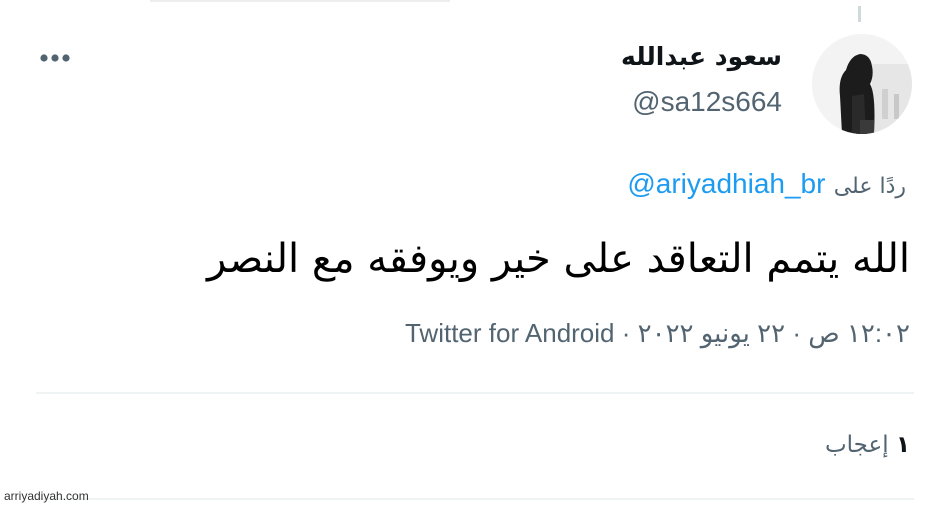 This screenshot has width=950, height=506. What do you see at coordinates (857, 445) in the screenshot?
I see `likes-label: إعجاب` at bounding box center [857, 445].